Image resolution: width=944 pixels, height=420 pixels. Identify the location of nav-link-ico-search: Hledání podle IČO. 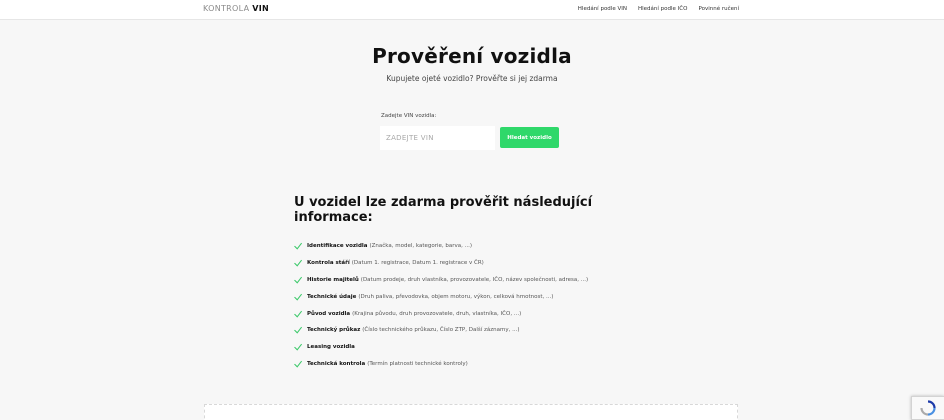
(662, 9).